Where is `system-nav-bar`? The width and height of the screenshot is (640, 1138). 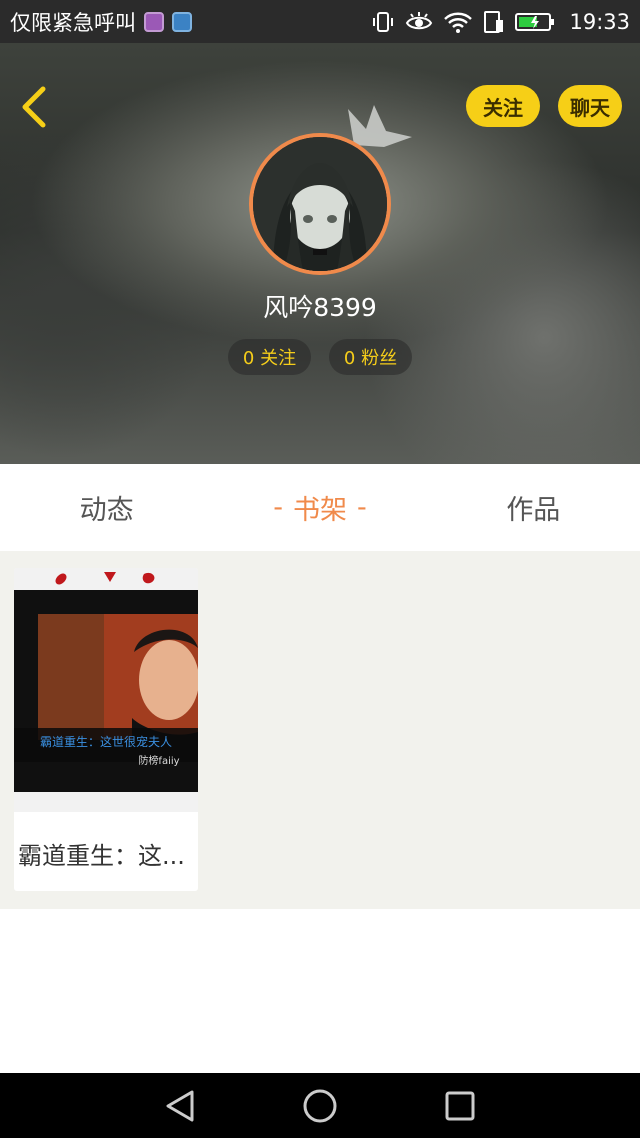 system-nav-bar is located at coordinates (320, 1105).